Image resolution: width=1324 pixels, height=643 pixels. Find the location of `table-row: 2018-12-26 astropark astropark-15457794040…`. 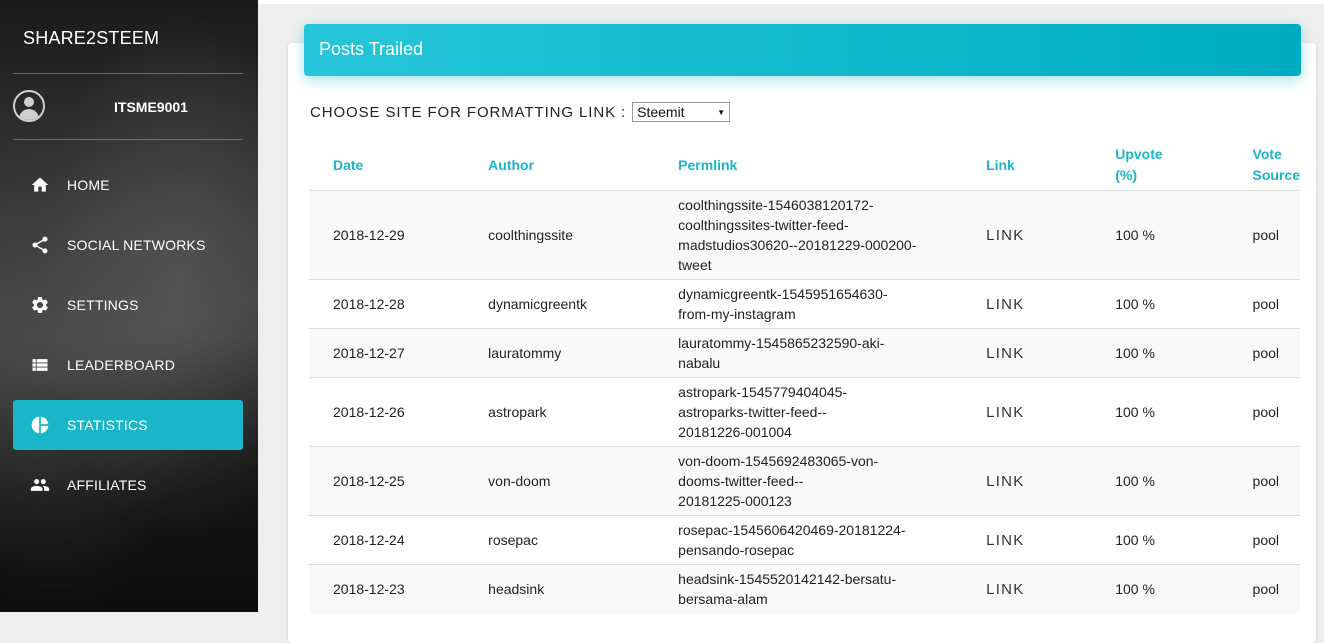

table-row: 2018-12-26 astropark astropark-15457794040… is located at coordinates (804, 412).